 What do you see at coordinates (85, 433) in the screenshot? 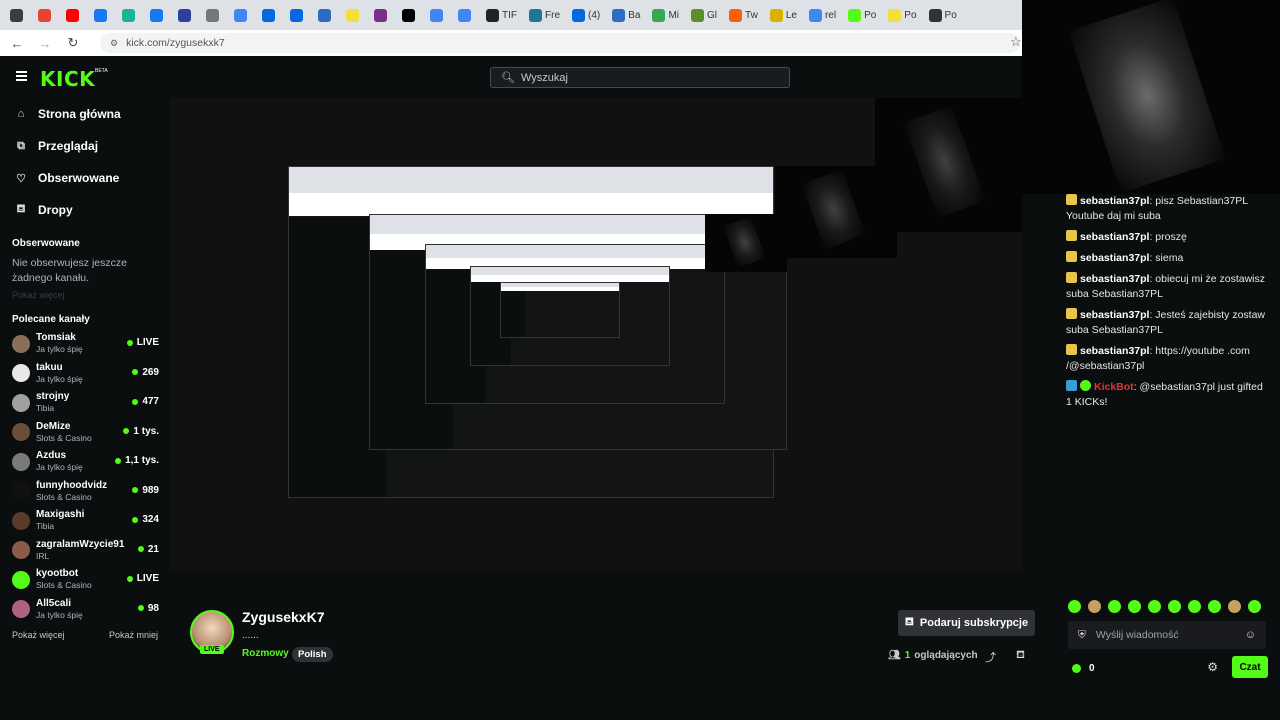
I see `channel-item: DeMize Slots & Casino 1 tys.` at bounding box center [85, 433].